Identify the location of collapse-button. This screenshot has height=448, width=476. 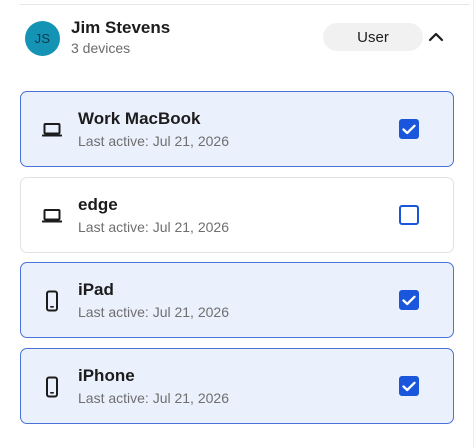
(436, 37).